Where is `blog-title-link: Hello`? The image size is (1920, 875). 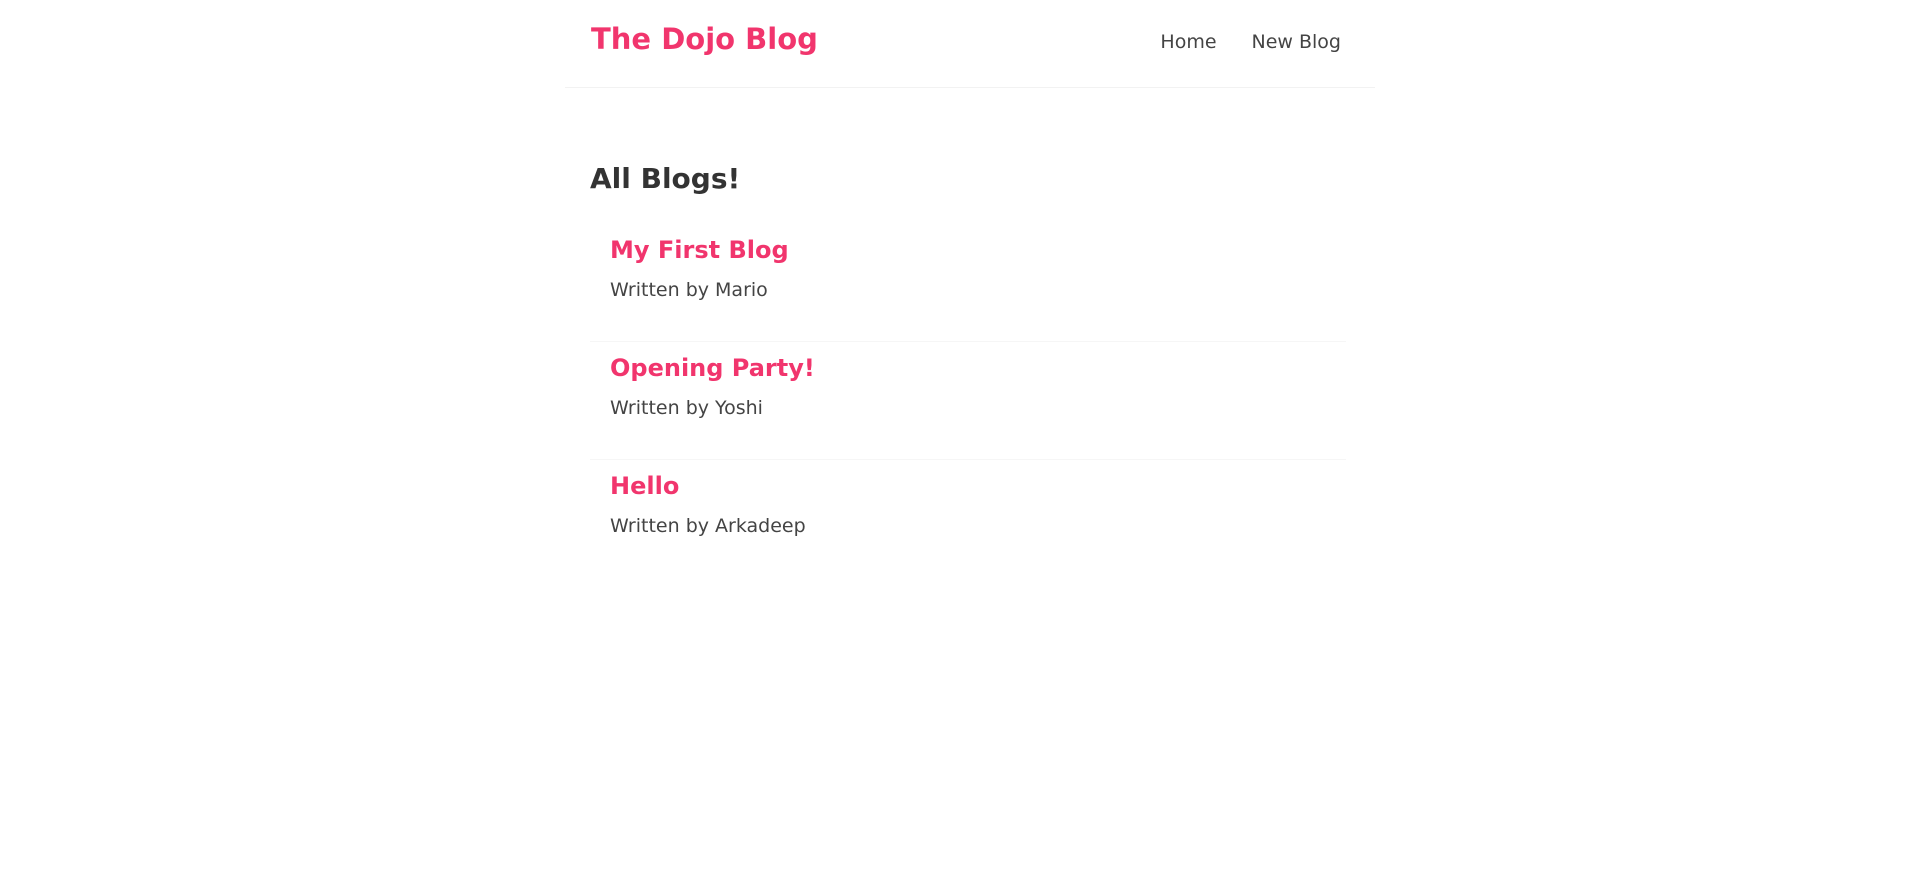
blog-title-link: Hello is located at coordinates (644, 486).